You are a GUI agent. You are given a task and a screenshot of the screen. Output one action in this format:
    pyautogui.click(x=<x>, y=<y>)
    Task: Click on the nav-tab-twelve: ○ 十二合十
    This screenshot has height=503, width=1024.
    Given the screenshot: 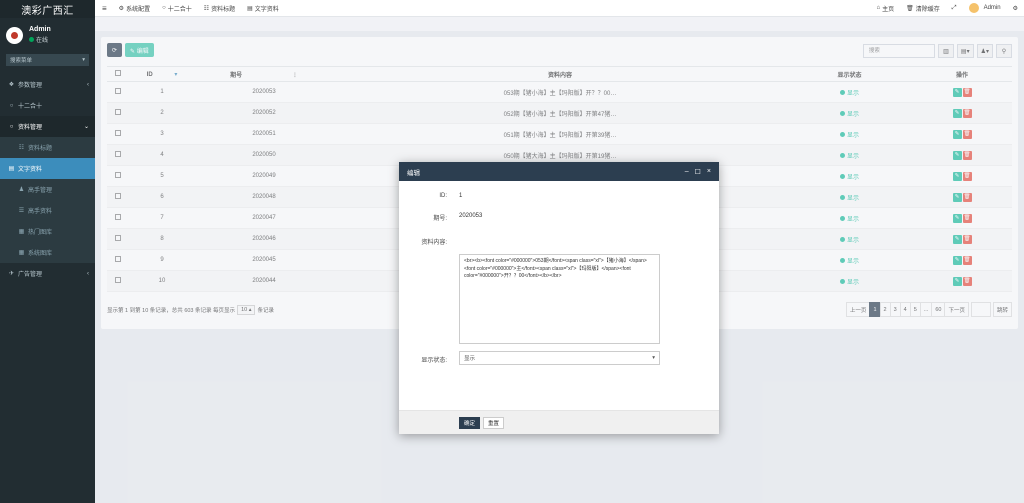 What is the action you would take?
    pyautogui.click(x=177, y=8)
    